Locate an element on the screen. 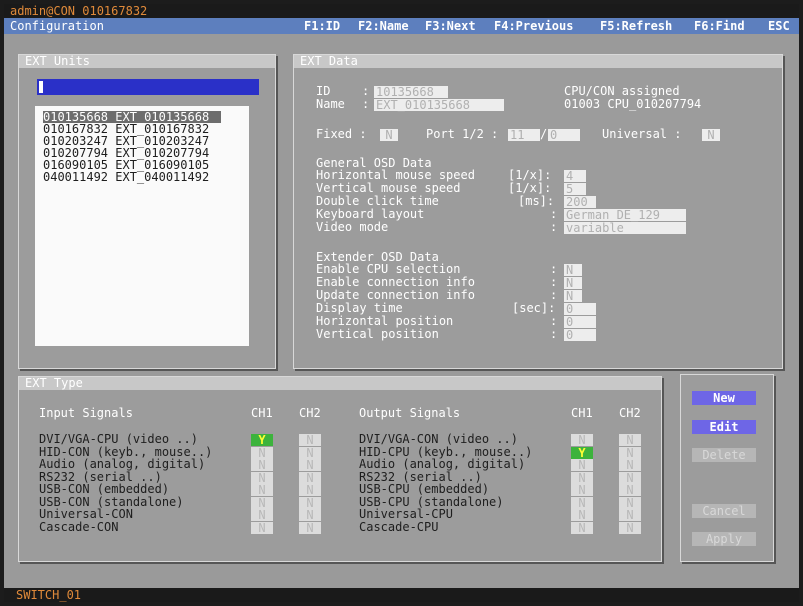  input-ch2-header: CH2 is located at coordinates (310, 413).